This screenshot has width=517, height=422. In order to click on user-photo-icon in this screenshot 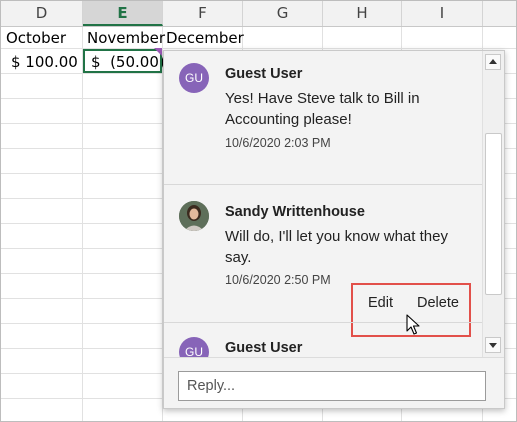, I will do `click(194, 216)`.